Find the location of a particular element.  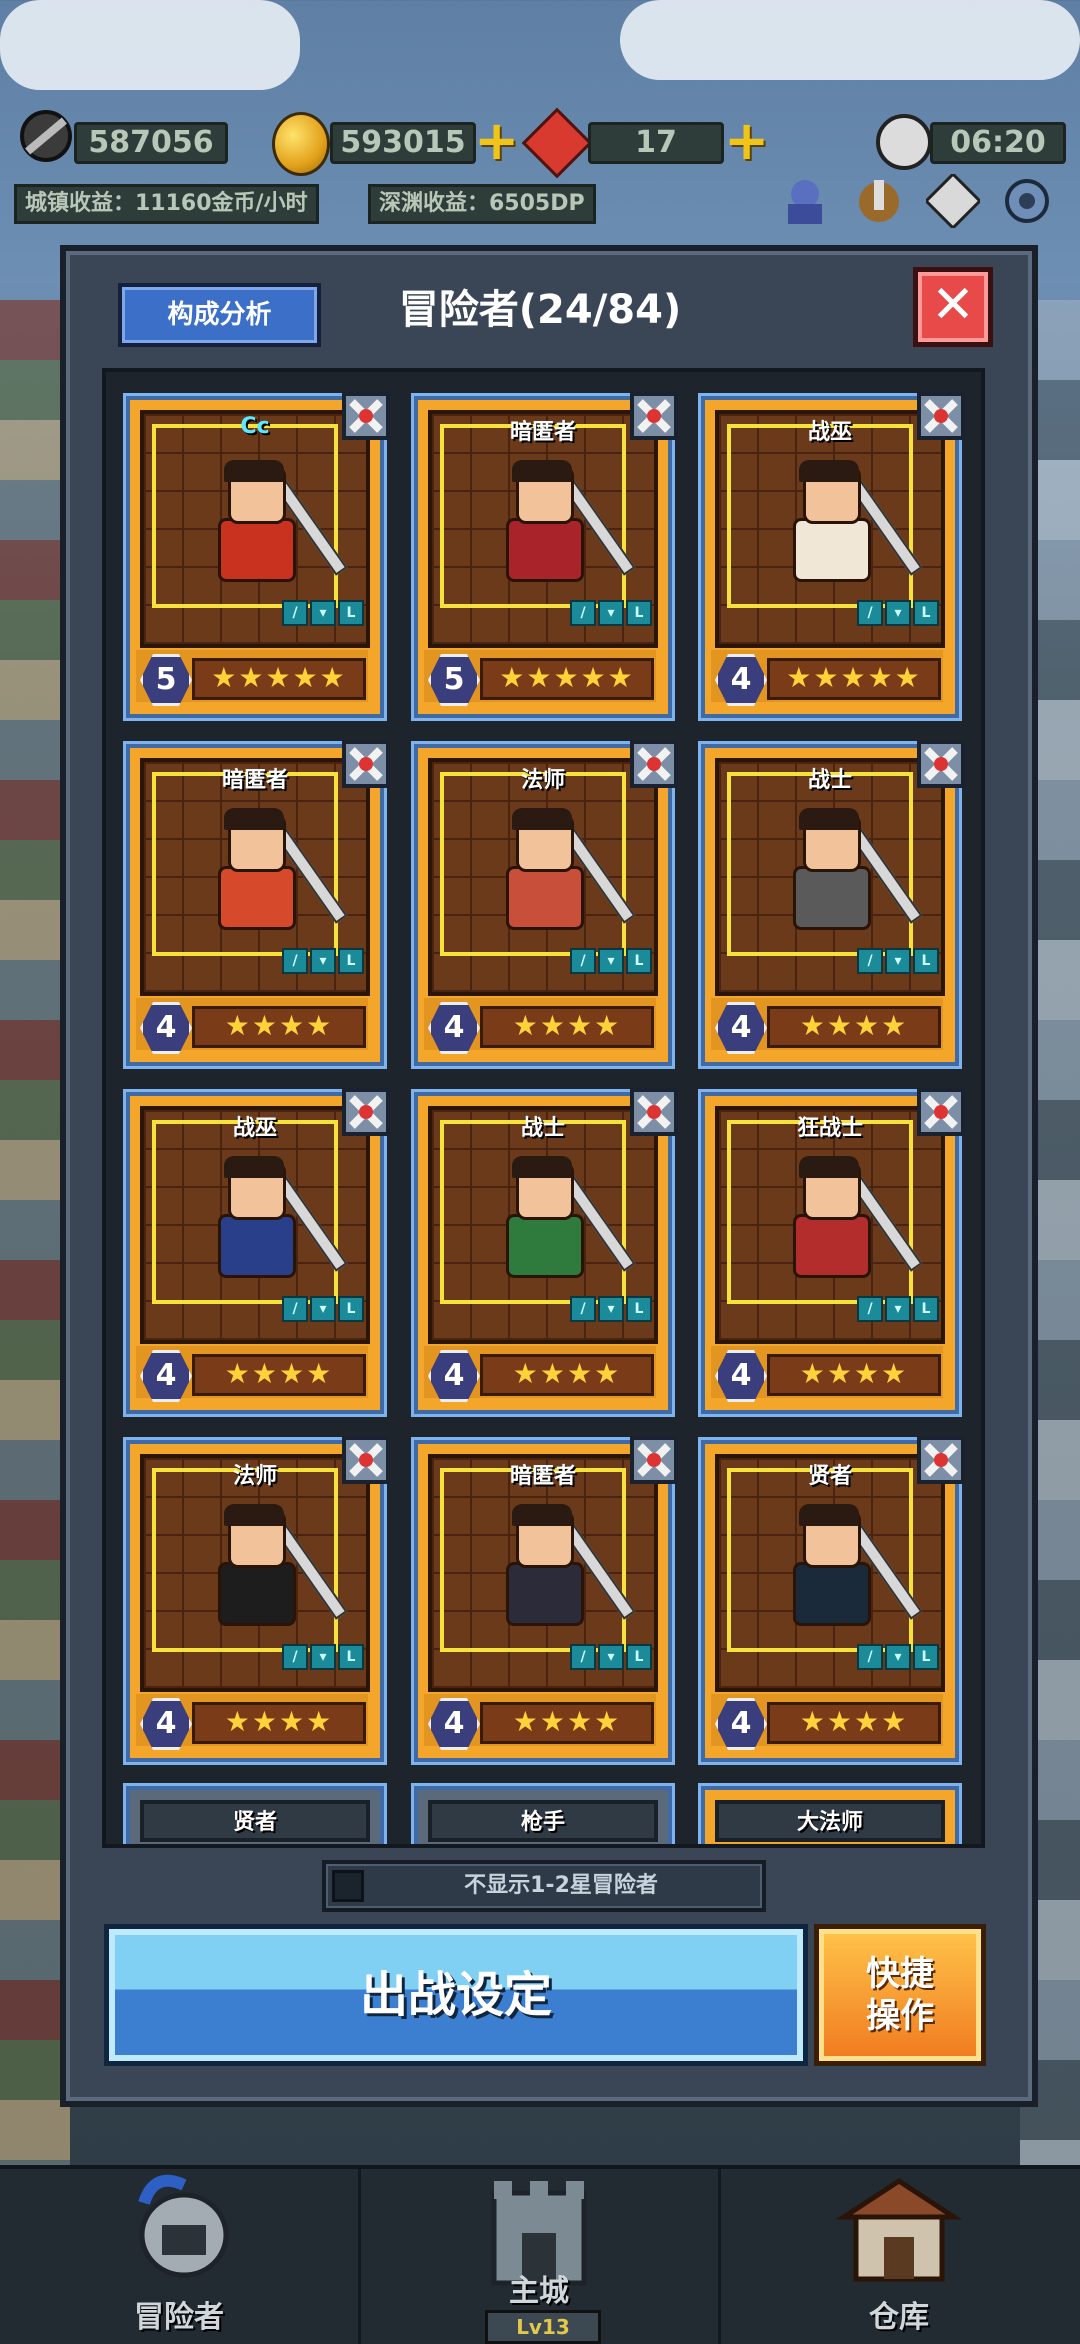

main-city-level: Lv13 is located at coordinates (543, 2327).